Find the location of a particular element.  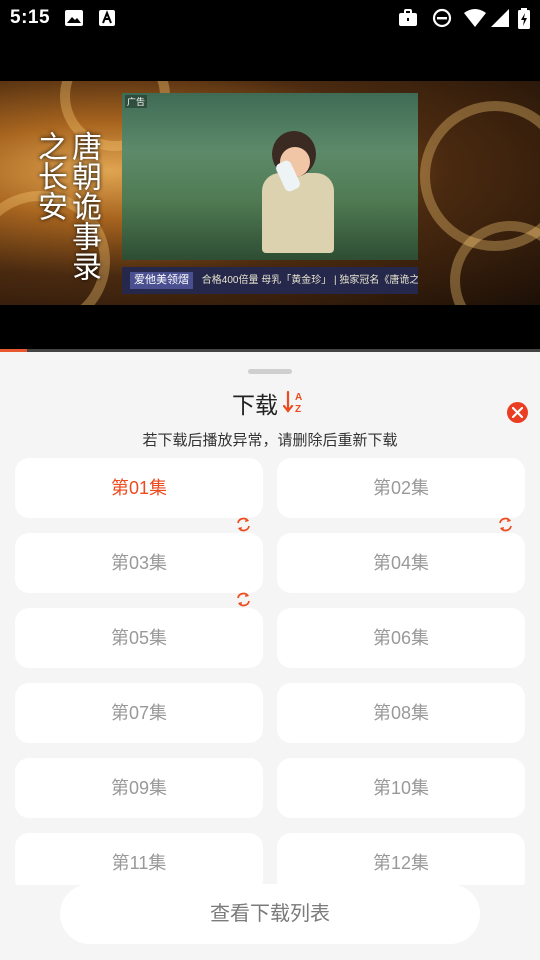

episode-label: 第05集 is located at coordinates (139, 638).